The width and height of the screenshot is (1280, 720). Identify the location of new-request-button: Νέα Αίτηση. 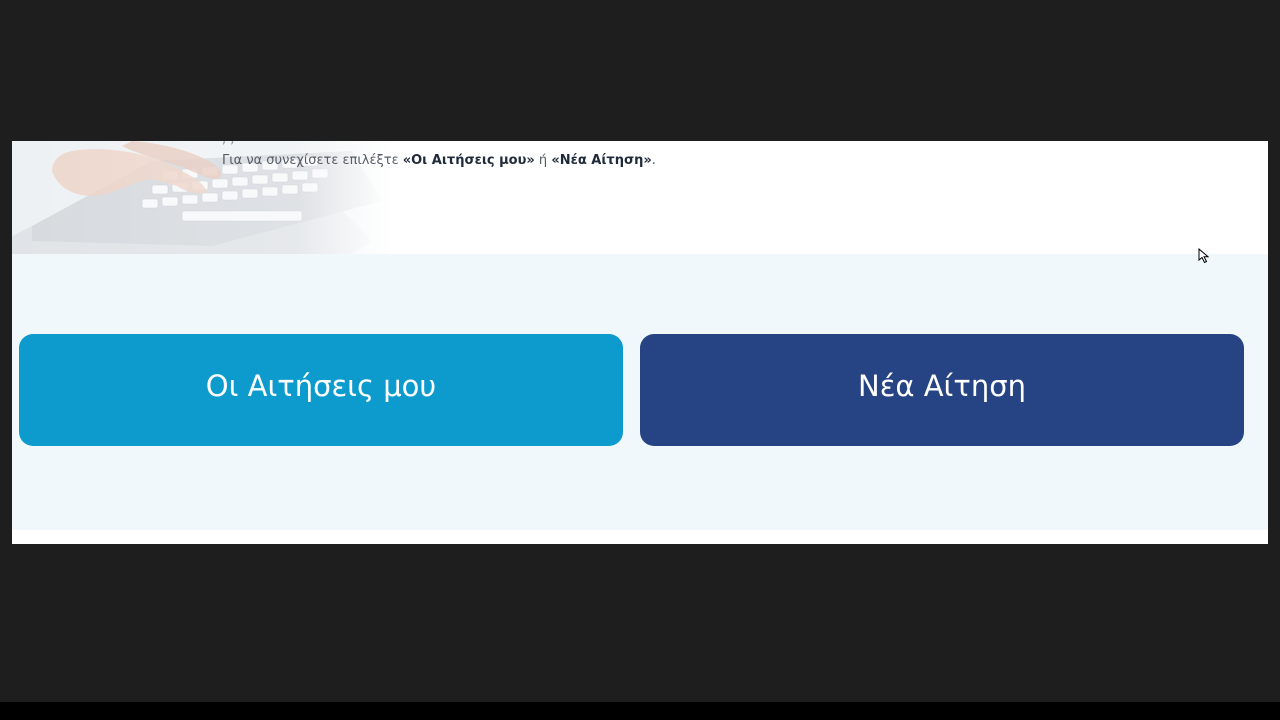
(942, 390).